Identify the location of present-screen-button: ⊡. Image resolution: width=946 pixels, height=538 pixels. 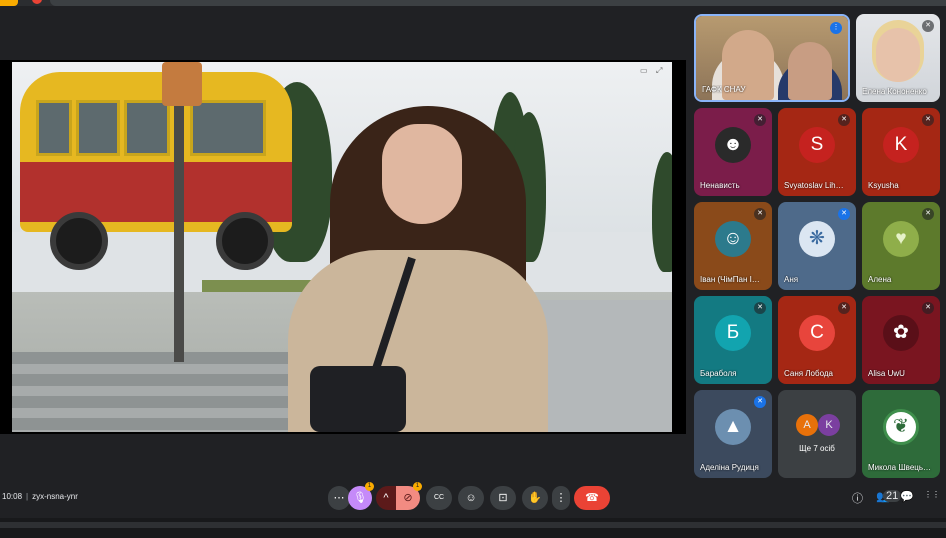
(503, 498).